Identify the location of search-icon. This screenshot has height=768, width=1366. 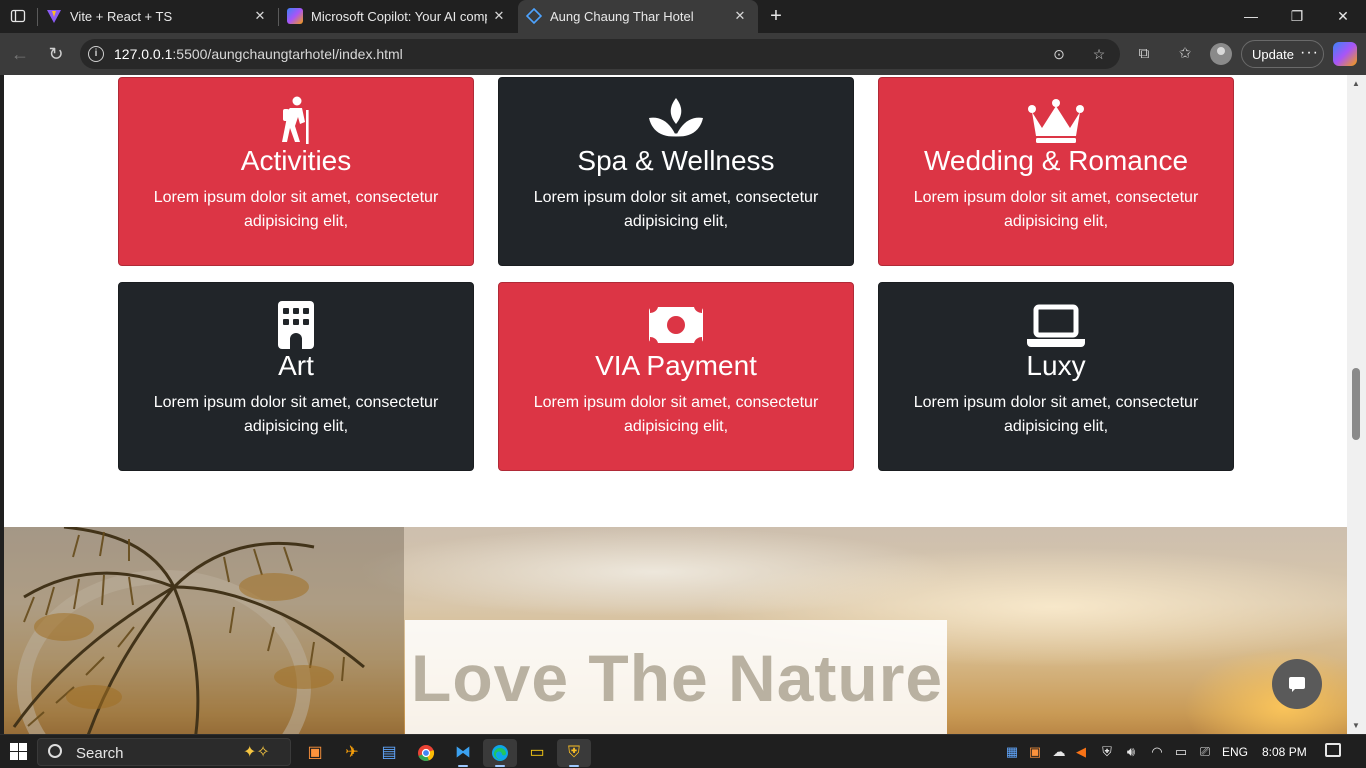
(55, 751).